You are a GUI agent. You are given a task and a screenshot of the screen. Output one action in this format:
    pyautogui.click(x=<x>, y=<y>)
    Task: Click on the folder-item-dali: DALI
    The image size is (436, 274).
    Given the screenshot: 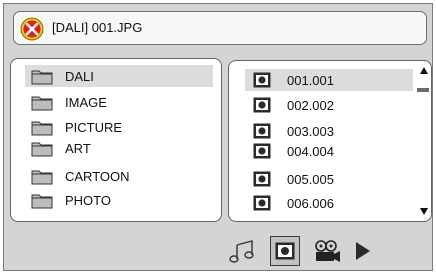 What is the action you would take?
    pyautogui.click(x=119, y=76)
    